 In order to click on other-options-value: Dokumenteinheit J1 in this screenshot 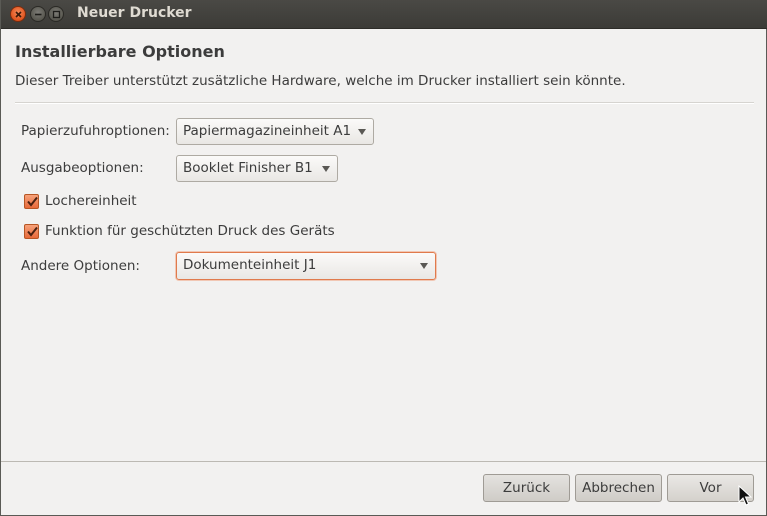, I will do `click(250, 265)`.